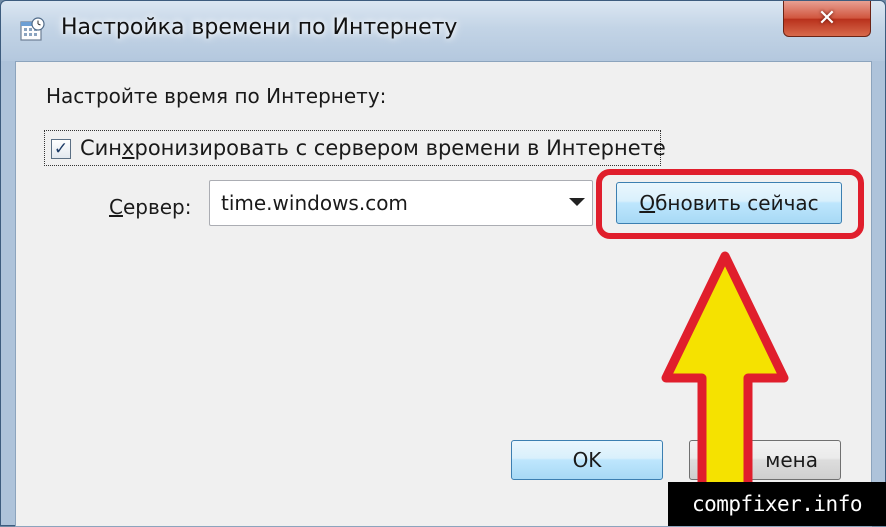 The width and height of the screenshot is (886, 527). I want to click on clock-calendar-icon, so click(32, 29).